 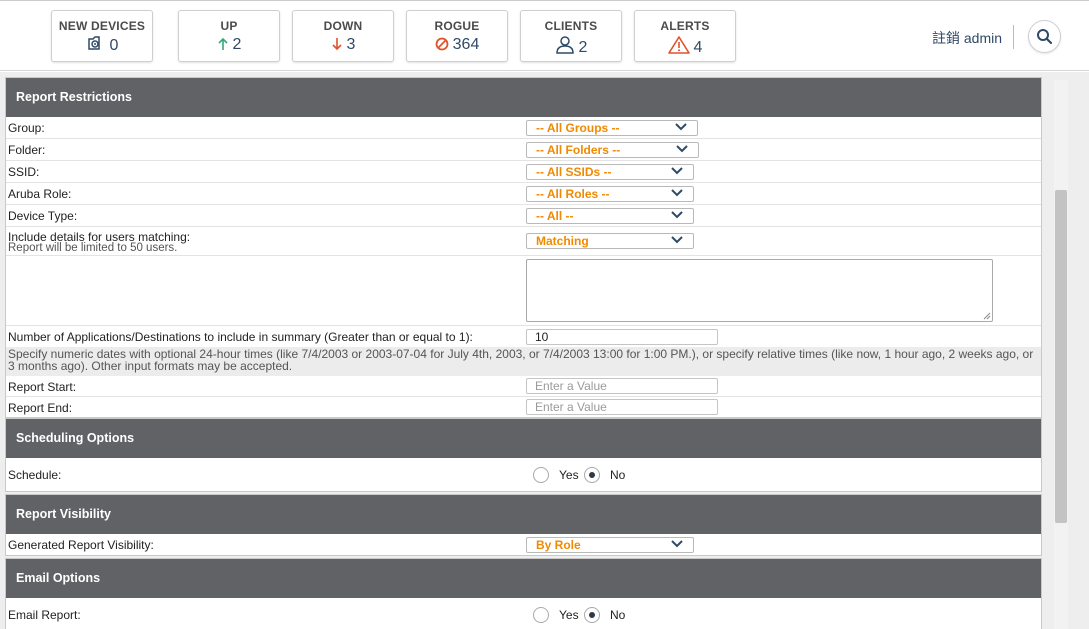 I want to click on email-options-panel: Email Options Email Report: Yes No, so click(x=523, y=593).